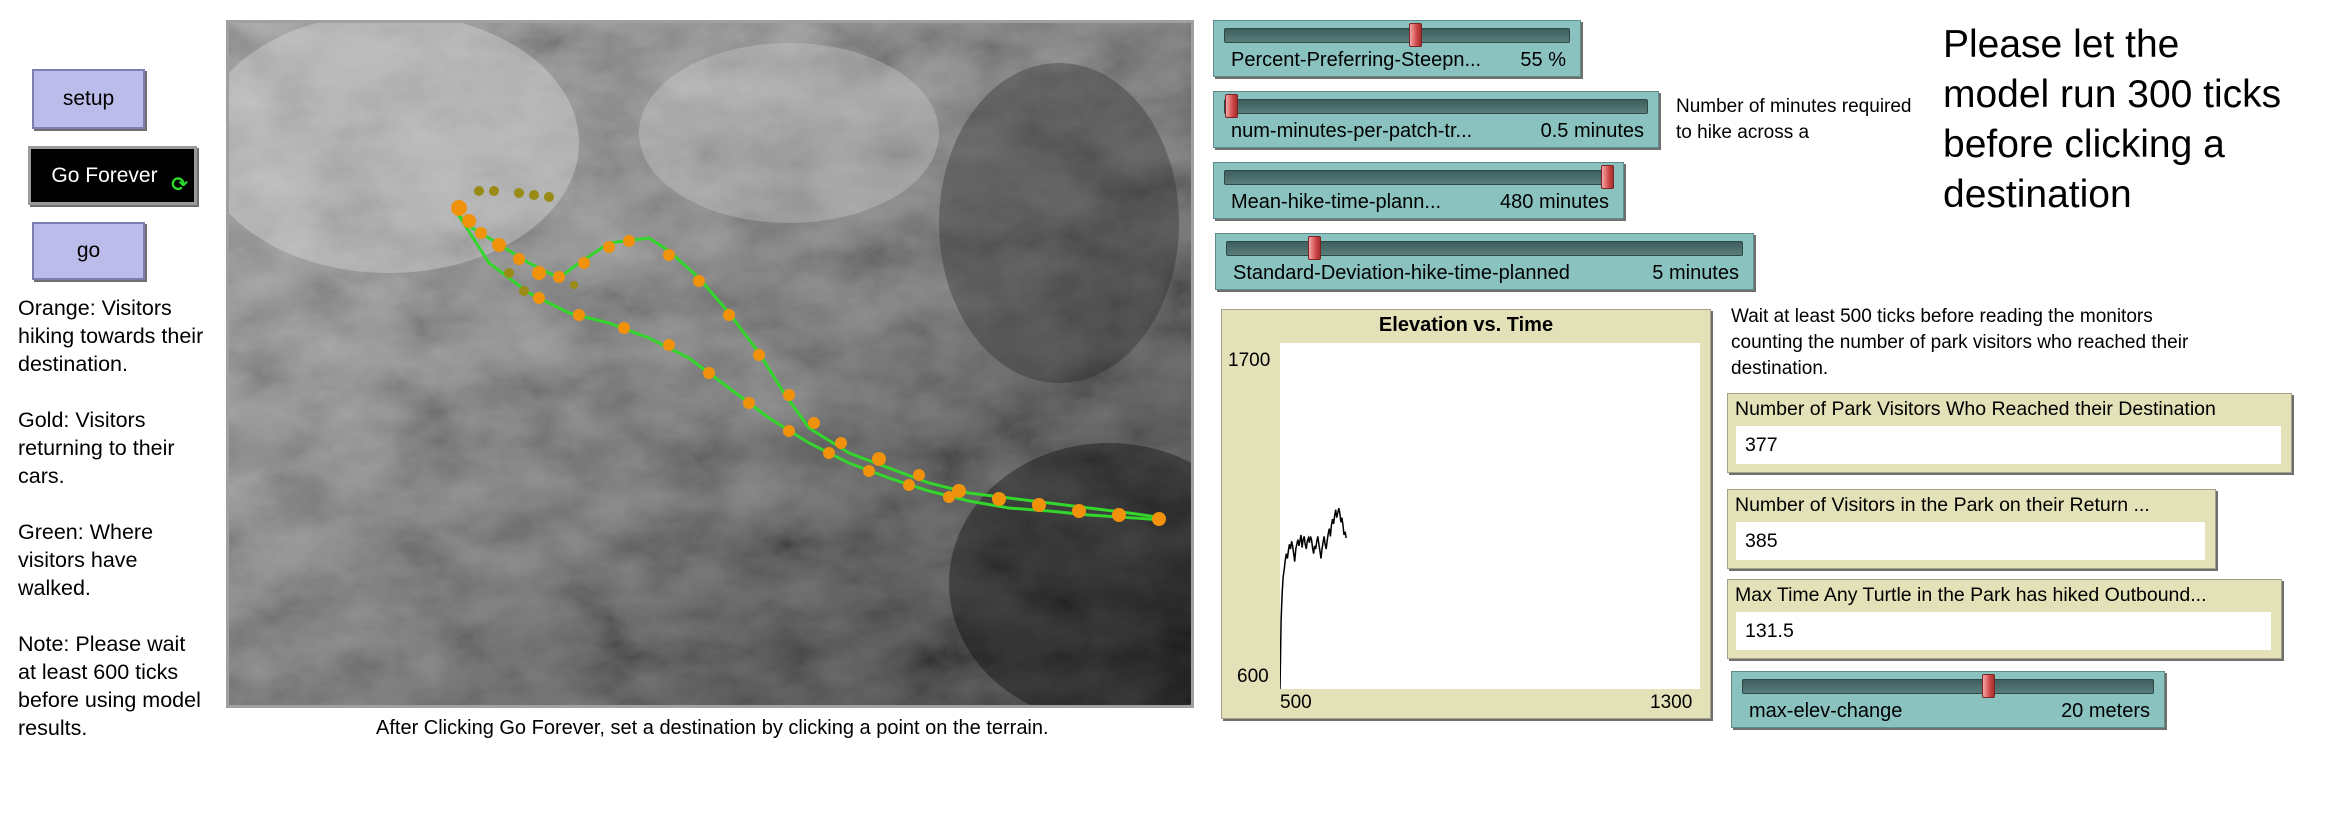 The width and height of the screenshot is (2346, 820). Describe the element at coordinates (1418, 190) in the screenshot. I see `slider-mean-hike-time: Mean-hike-time-plann... 480 minutes` at that location.